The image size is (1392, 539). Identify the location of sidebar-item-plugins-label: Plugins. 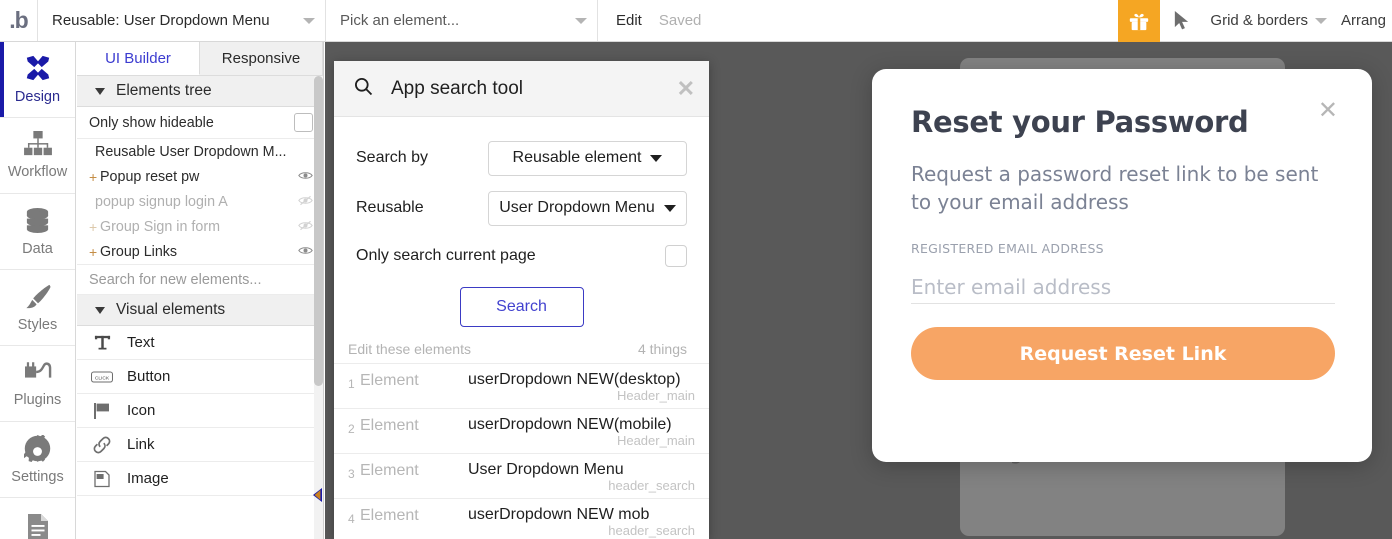
(37, 400).